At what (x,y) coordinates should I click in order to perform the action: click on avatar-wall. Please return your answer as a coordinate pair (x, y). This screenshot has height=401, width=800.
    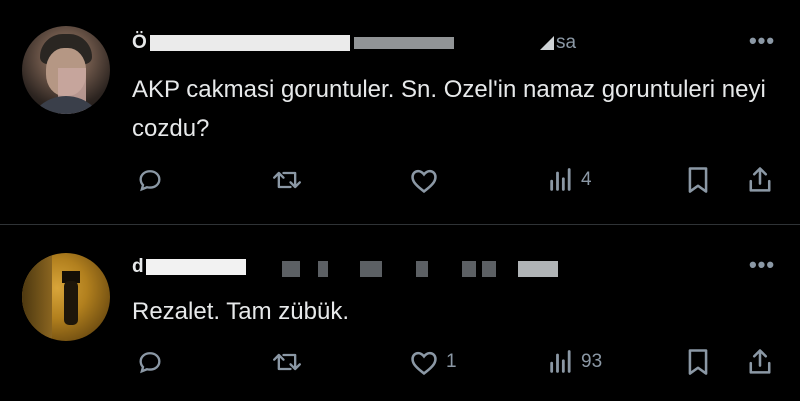
    Looking at the image, I should click on (37, 297).